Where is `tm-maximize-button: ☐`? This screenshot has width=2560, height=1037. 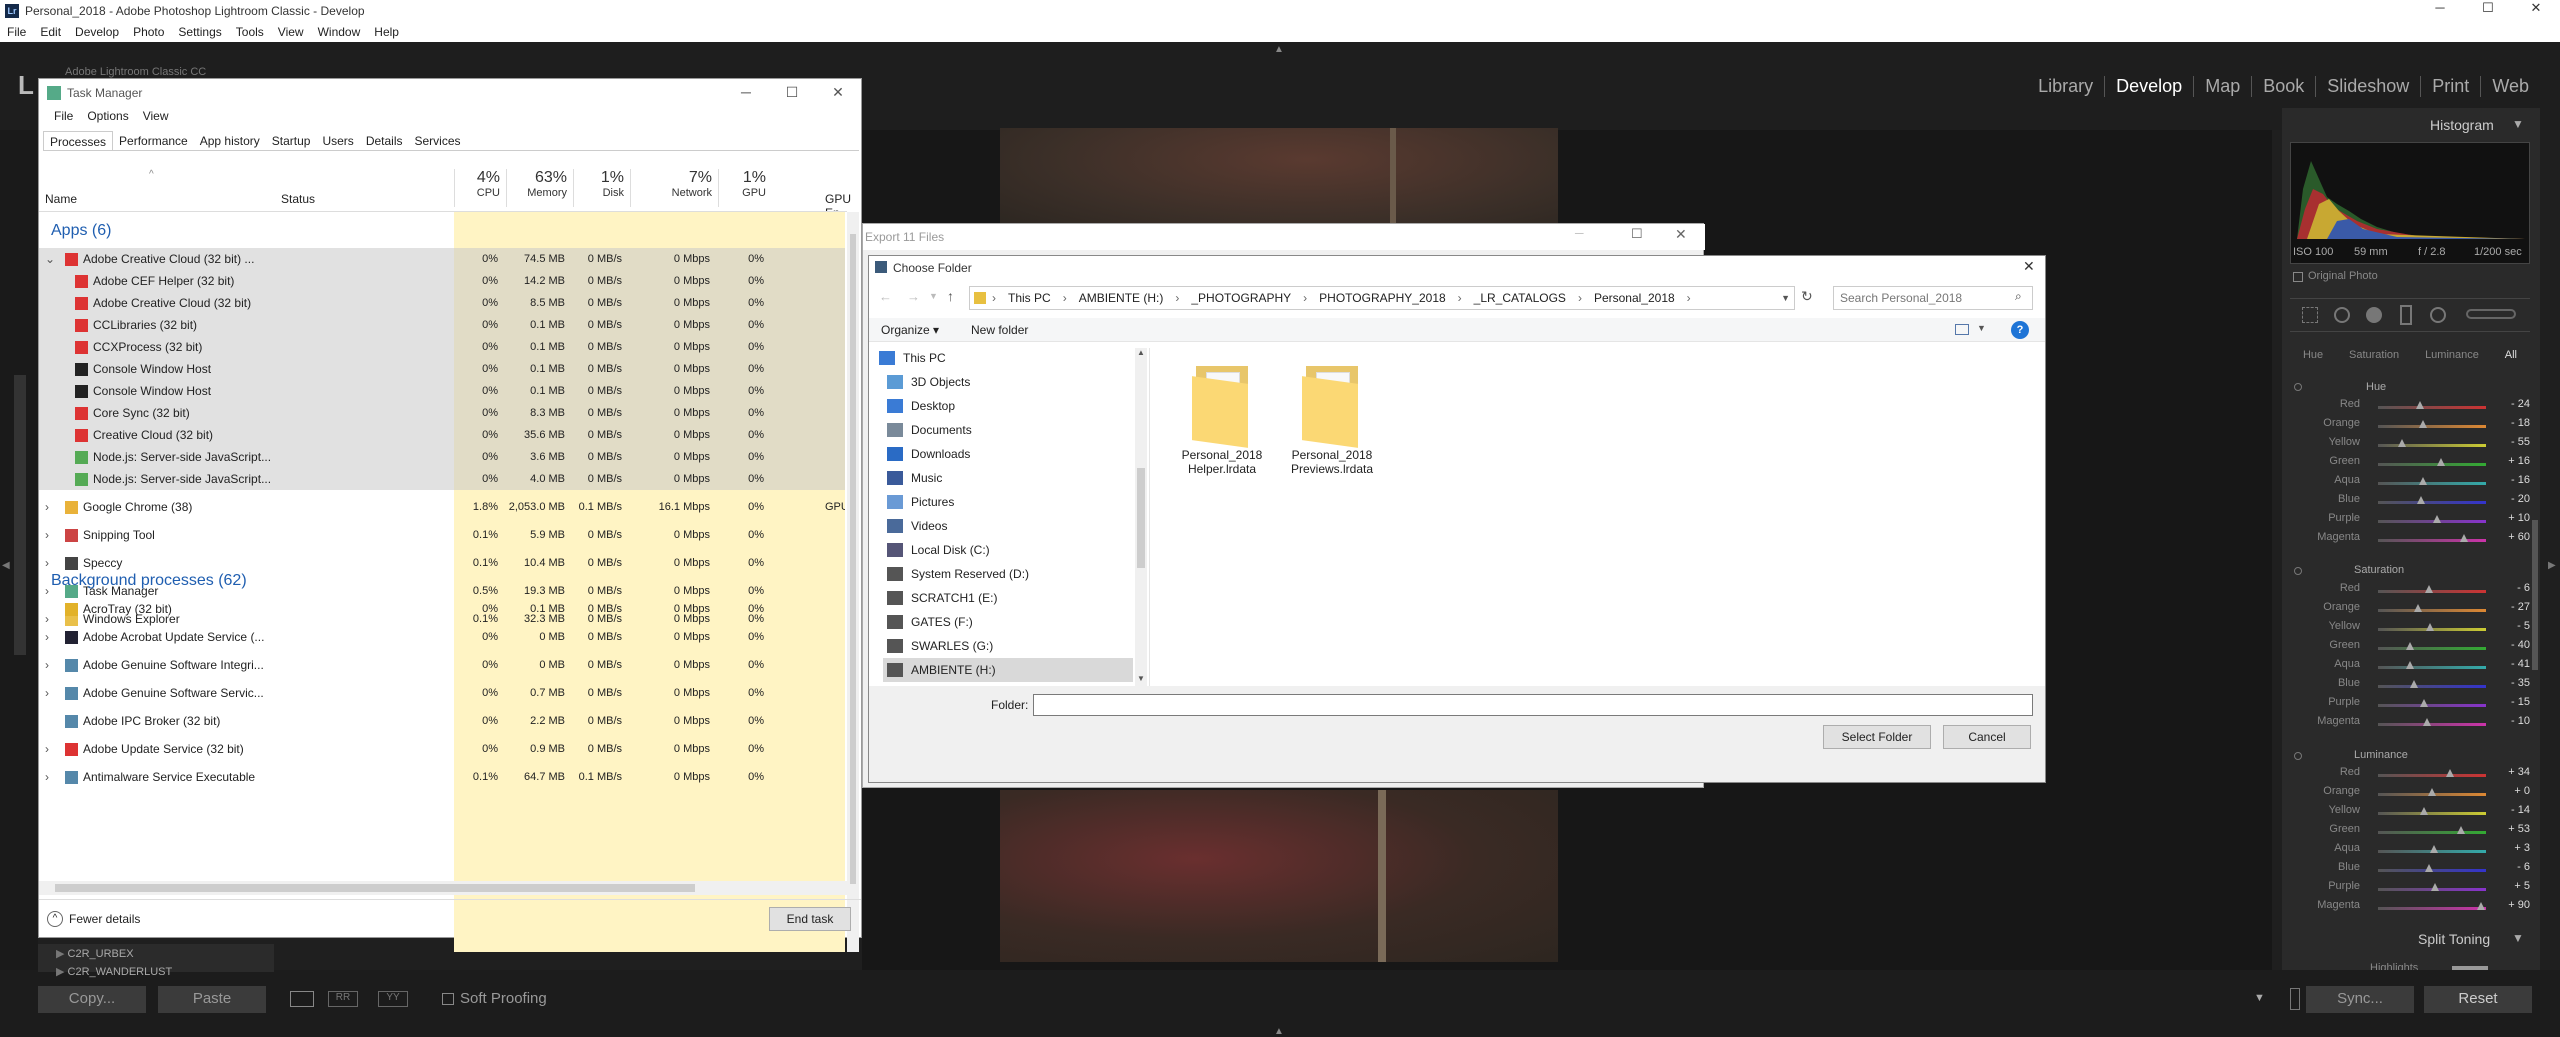 tm-maximize-button: ☐ is located at coordinates (792, 92).